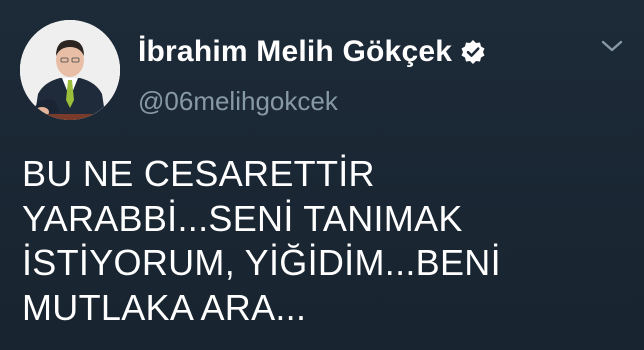 This screenshot has height=350, width=644. Describe the element at coordinates (238, 101) in the screenshot. I see `user-handle: @06melihgokcek` at that location.